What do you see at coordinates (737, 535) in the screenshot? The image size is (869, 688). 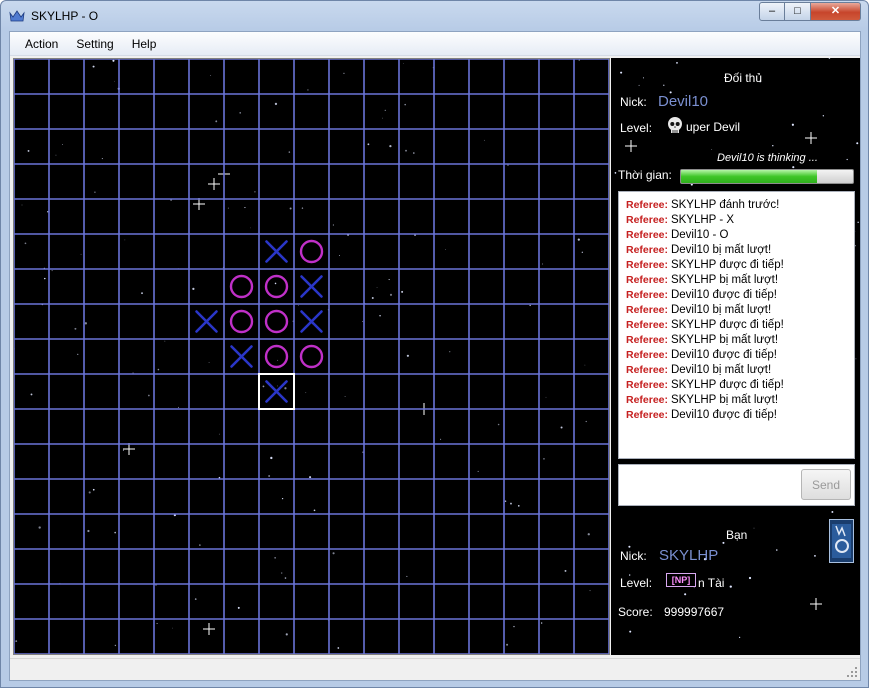 I see `player-heading: Bạn` at bounding box center [737, 535].